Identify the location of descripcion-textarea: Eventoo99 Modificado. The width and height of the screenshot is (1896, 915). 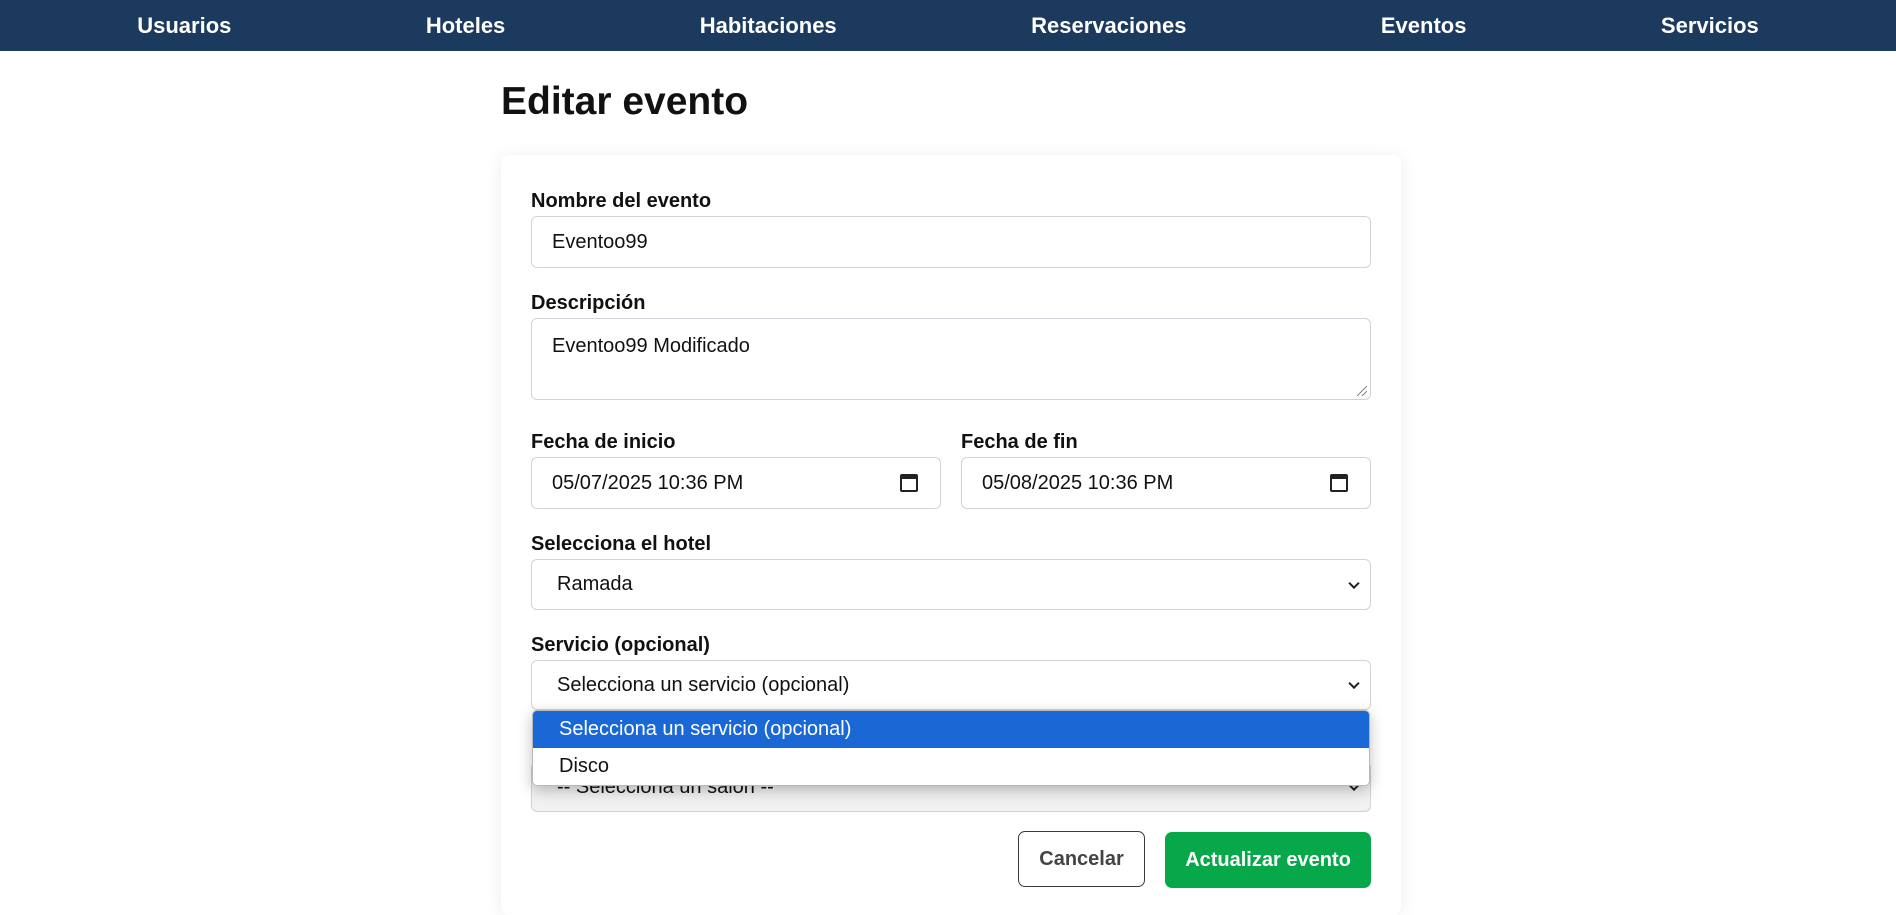
(951, 359).